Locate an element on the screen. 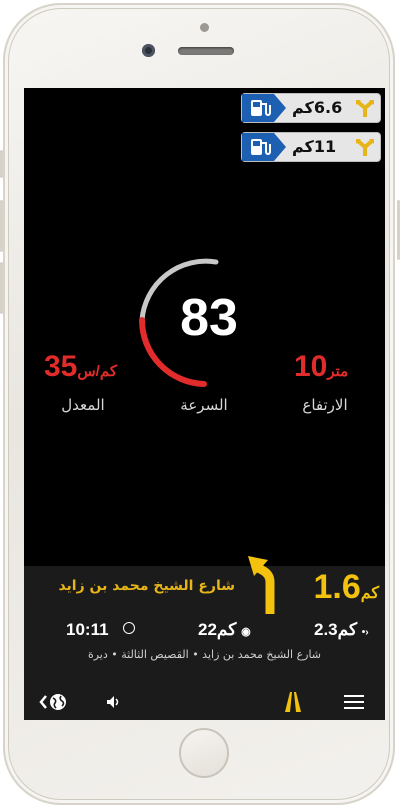 This screenshot has height=810, width=400. current-speed: 83 is located at coordinates (209, 318).